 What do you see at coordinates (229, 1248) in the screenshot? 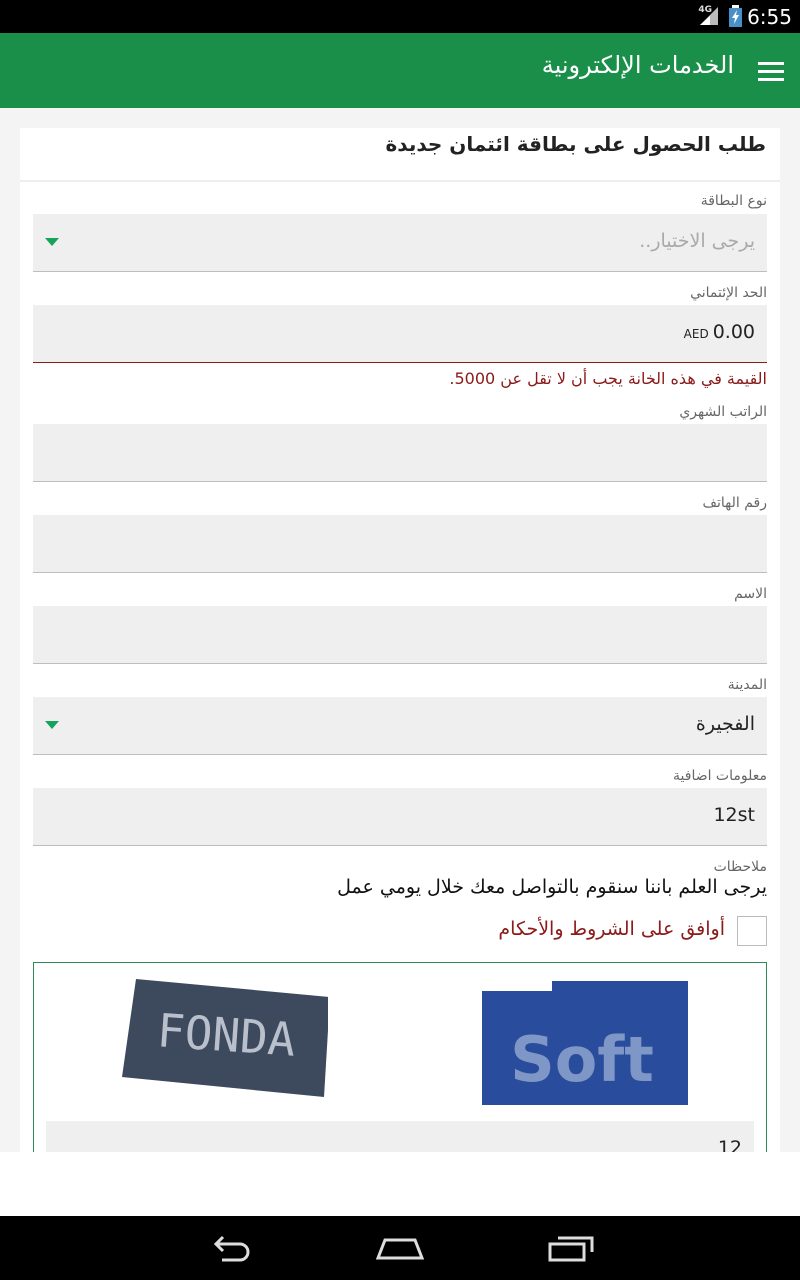
I see `back-icon` at bounding box center [229, 1248].